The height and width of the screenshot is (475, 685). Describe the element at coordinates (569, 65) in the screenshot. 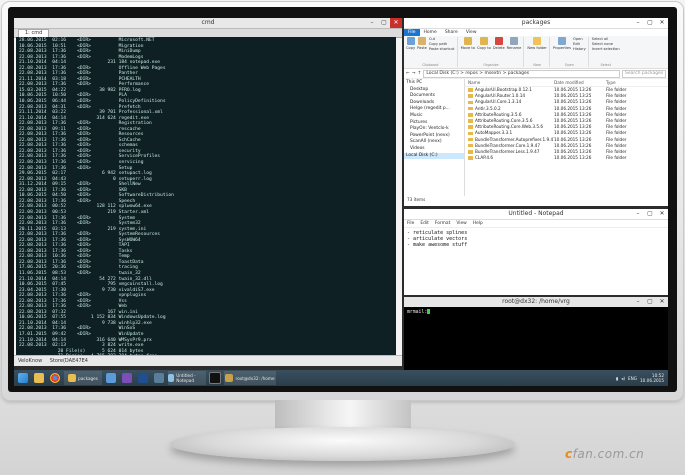

I see `open-group-label: Open` at that location.